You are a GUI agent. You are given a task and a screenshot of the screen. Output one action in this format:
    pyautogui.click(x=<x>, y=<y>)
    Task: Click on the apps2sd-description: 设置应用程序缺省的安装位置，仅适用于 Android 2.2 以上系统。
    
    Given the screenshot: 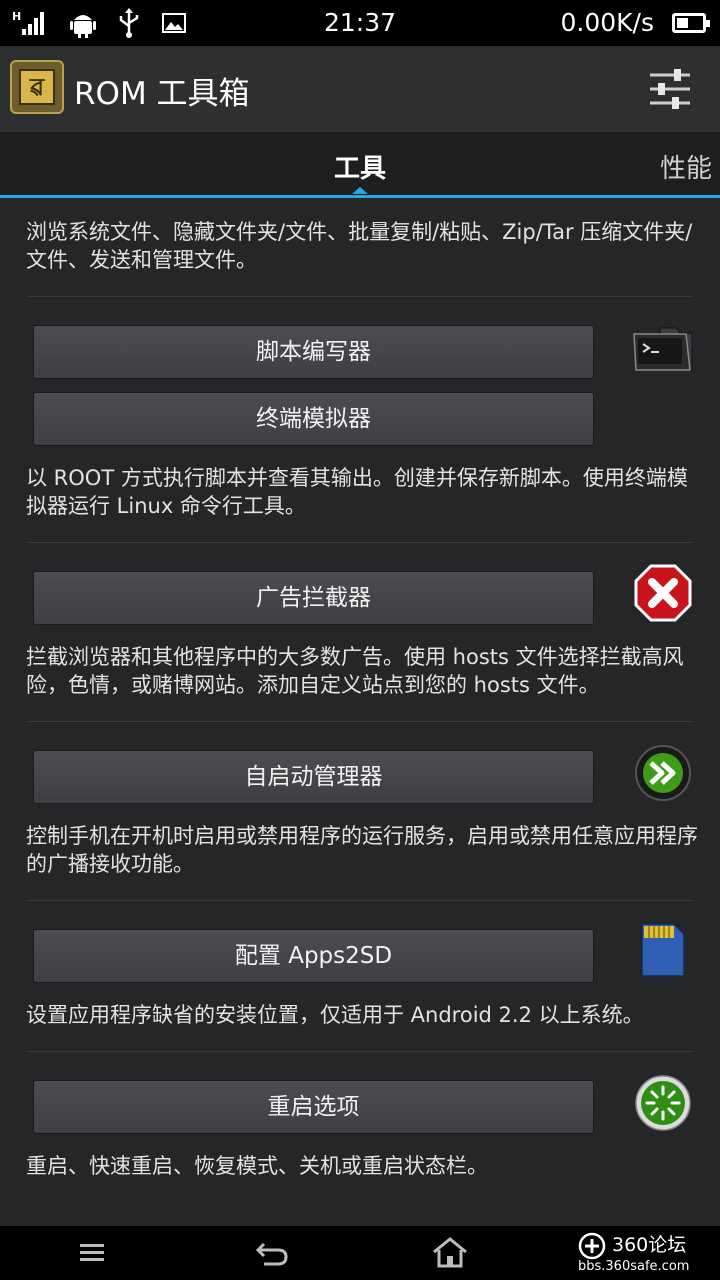 What is the action you would take?
    pyautogui.click(x=335, y=1015)
    